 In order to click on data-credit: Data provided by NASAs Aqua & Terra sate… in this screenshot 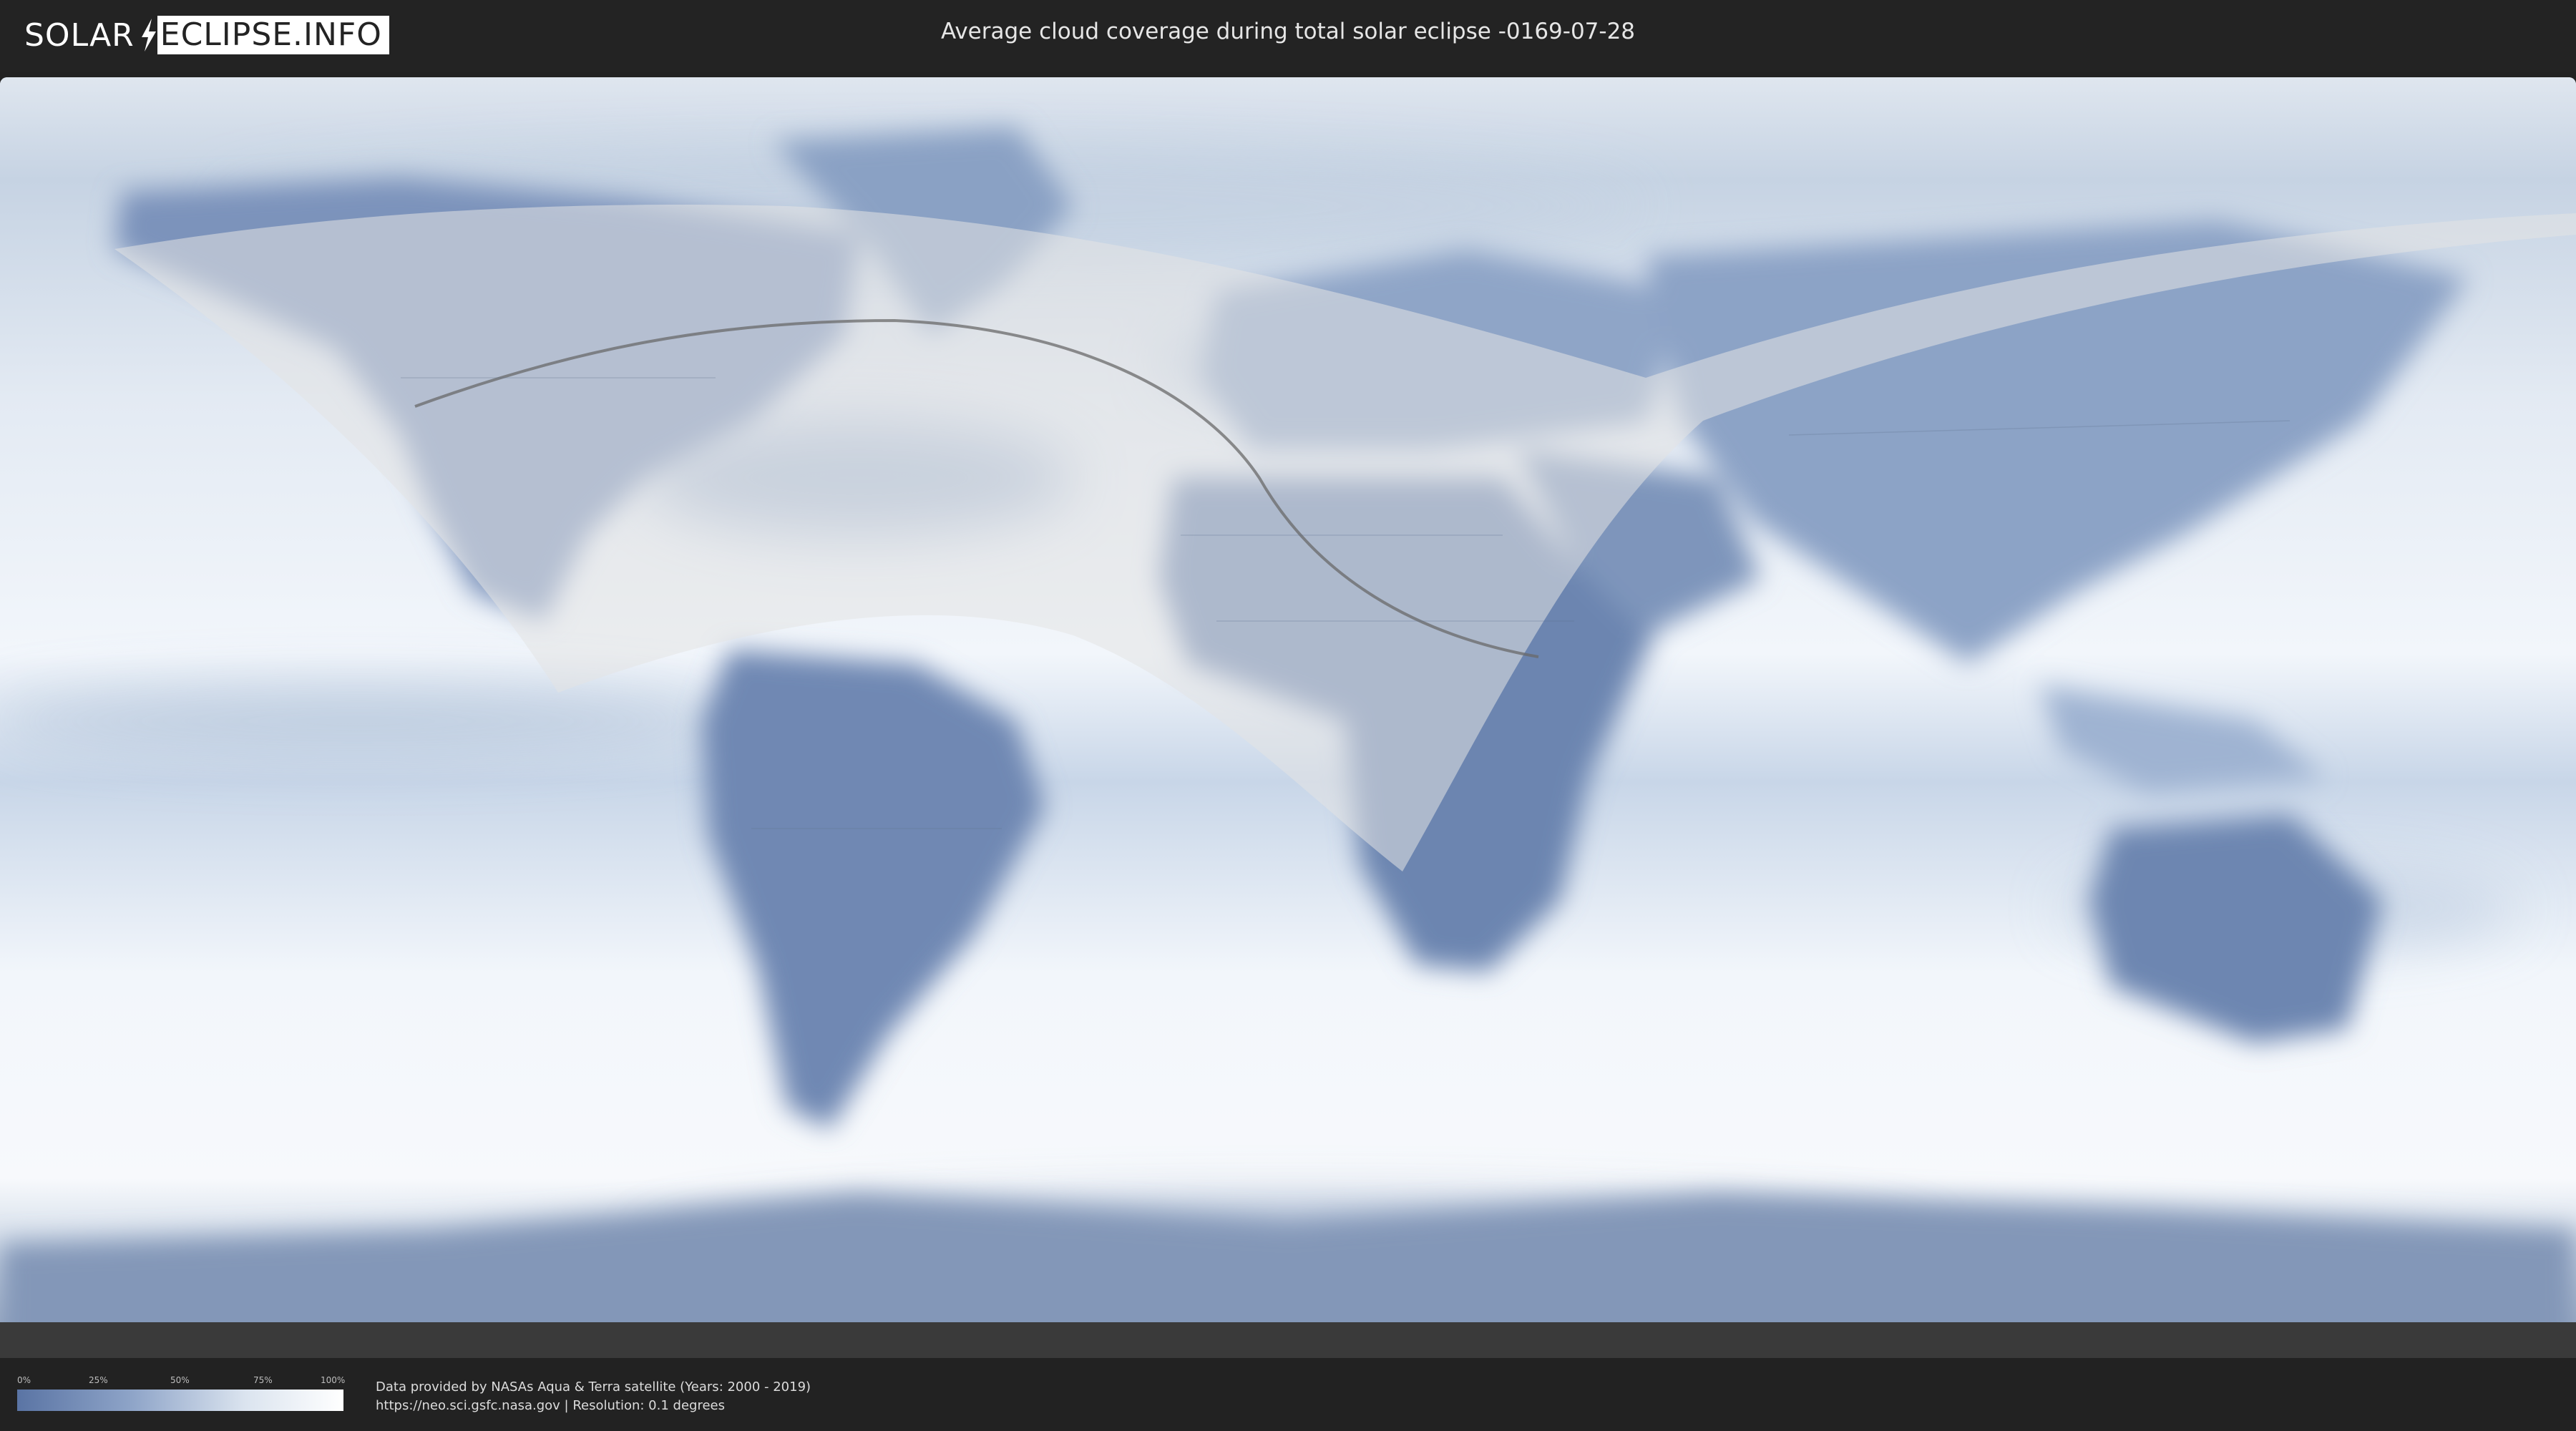, I will do `click(593, 1396)`.